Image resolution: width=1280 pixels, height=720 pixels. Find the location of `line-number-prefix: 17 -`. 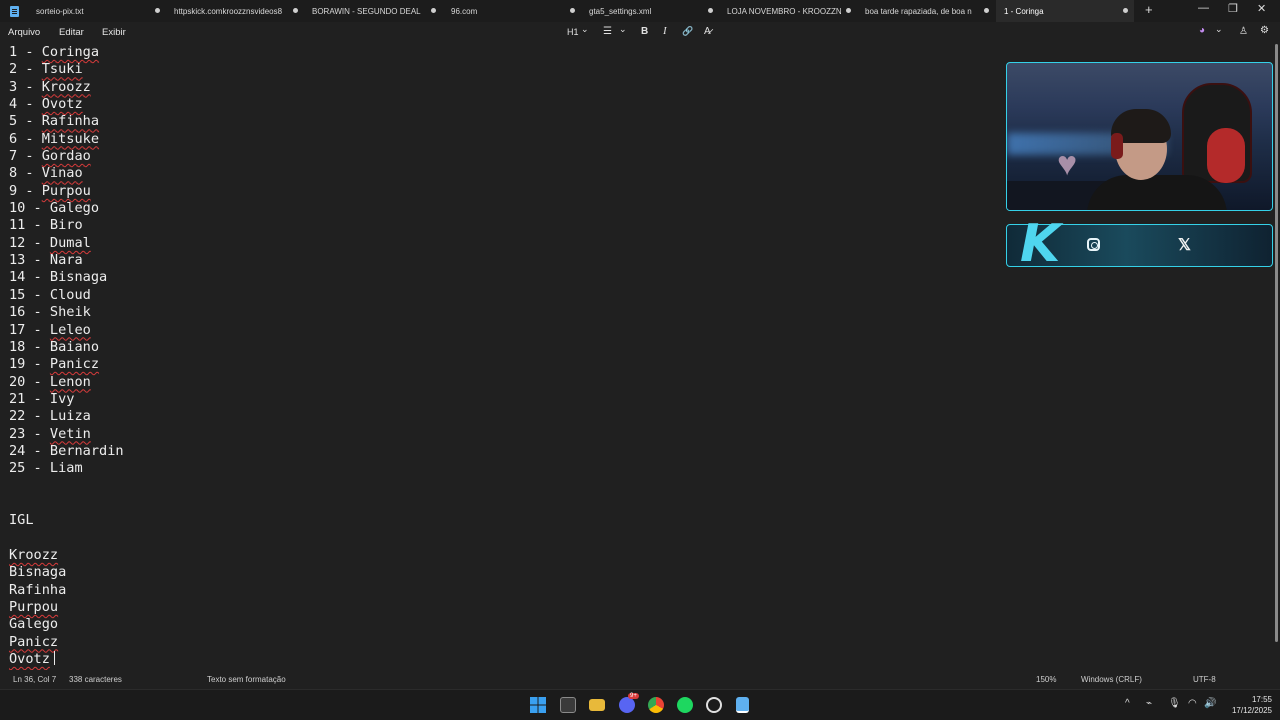

line-number-prefix: 17 - is located at coordinates (29, 329).